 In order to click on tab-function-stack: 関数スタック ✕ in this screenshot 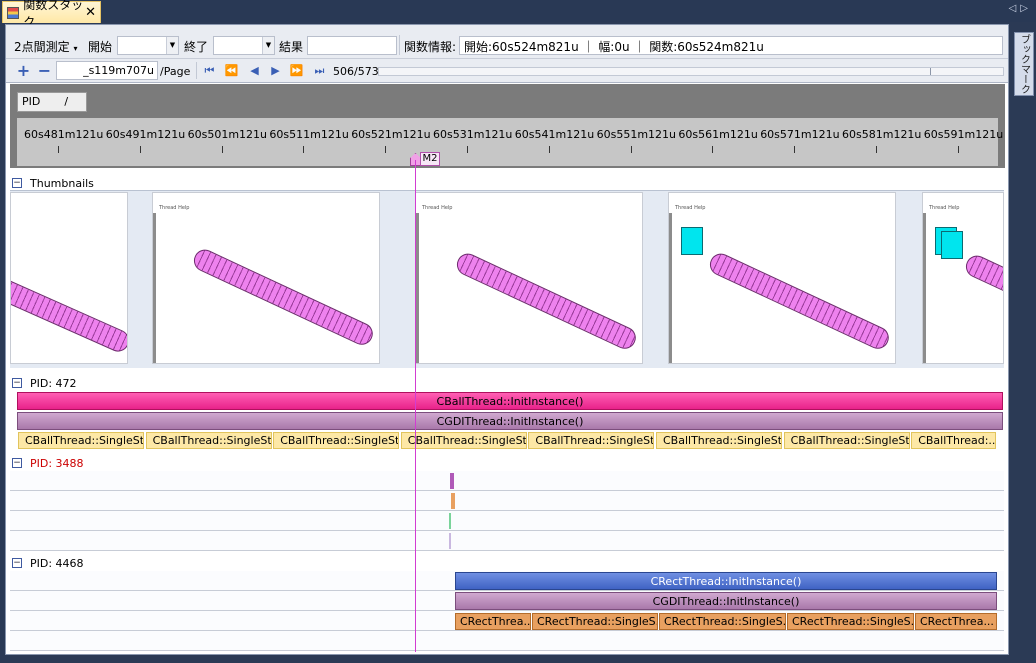, I will do `click(51, 14)`.